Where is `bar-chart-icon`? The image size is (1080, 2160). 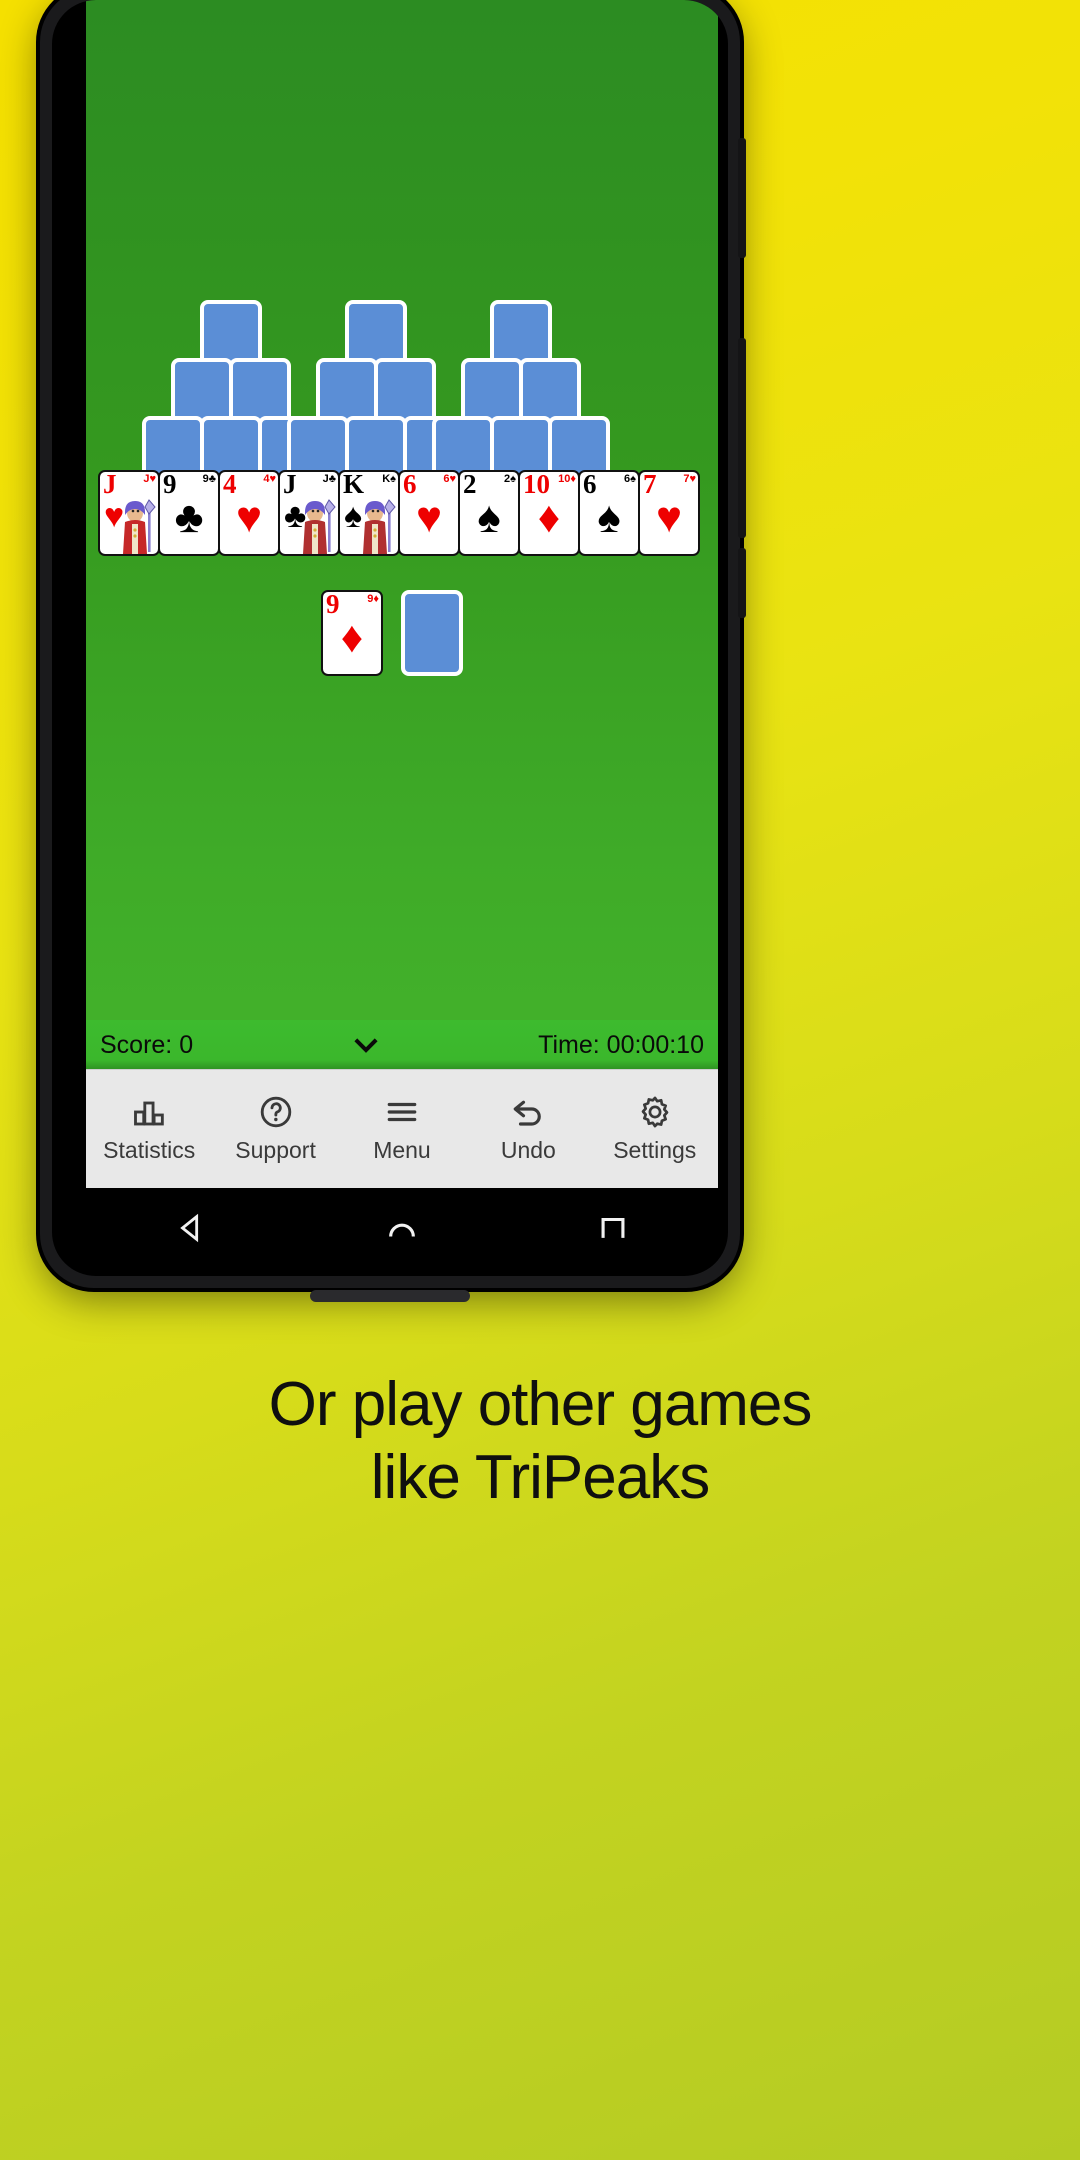
bar-chart-icon is located at coordinates (149, 1112).